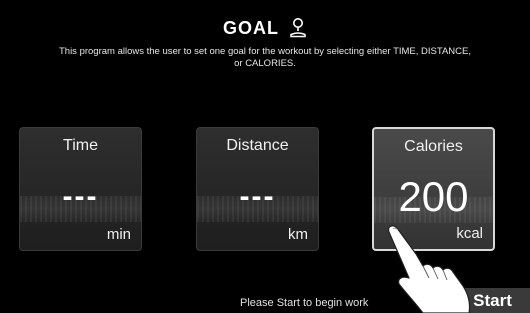 The image size is (530, 313). I want to click on title-row: GOAL, so click(265, 28).